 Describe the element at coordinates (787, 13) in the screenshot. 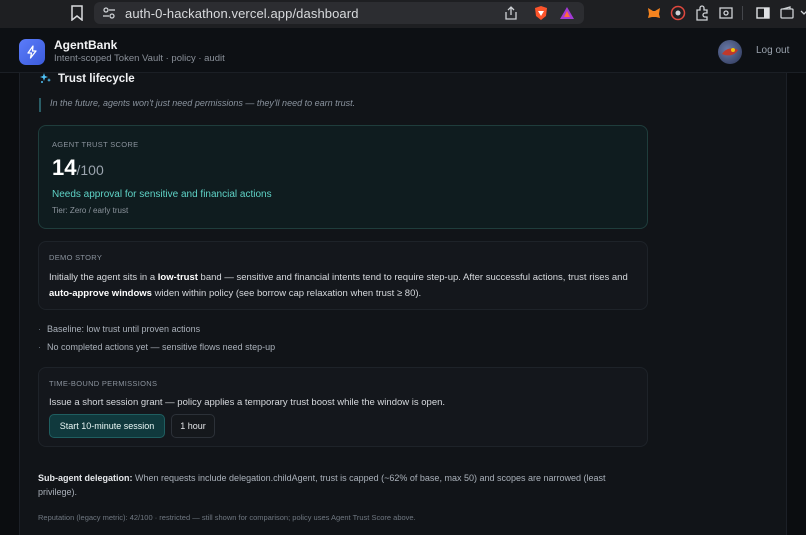

I see `wallet-icon` at that location.